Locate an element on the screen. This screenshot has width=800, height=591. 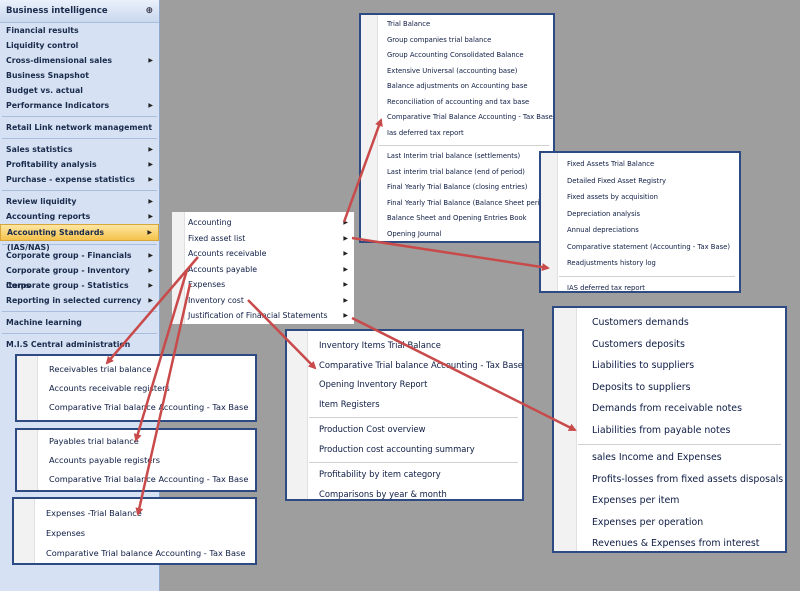
sidebar-item: Performance Indicators ▶ is located at coordinates (79, 105).